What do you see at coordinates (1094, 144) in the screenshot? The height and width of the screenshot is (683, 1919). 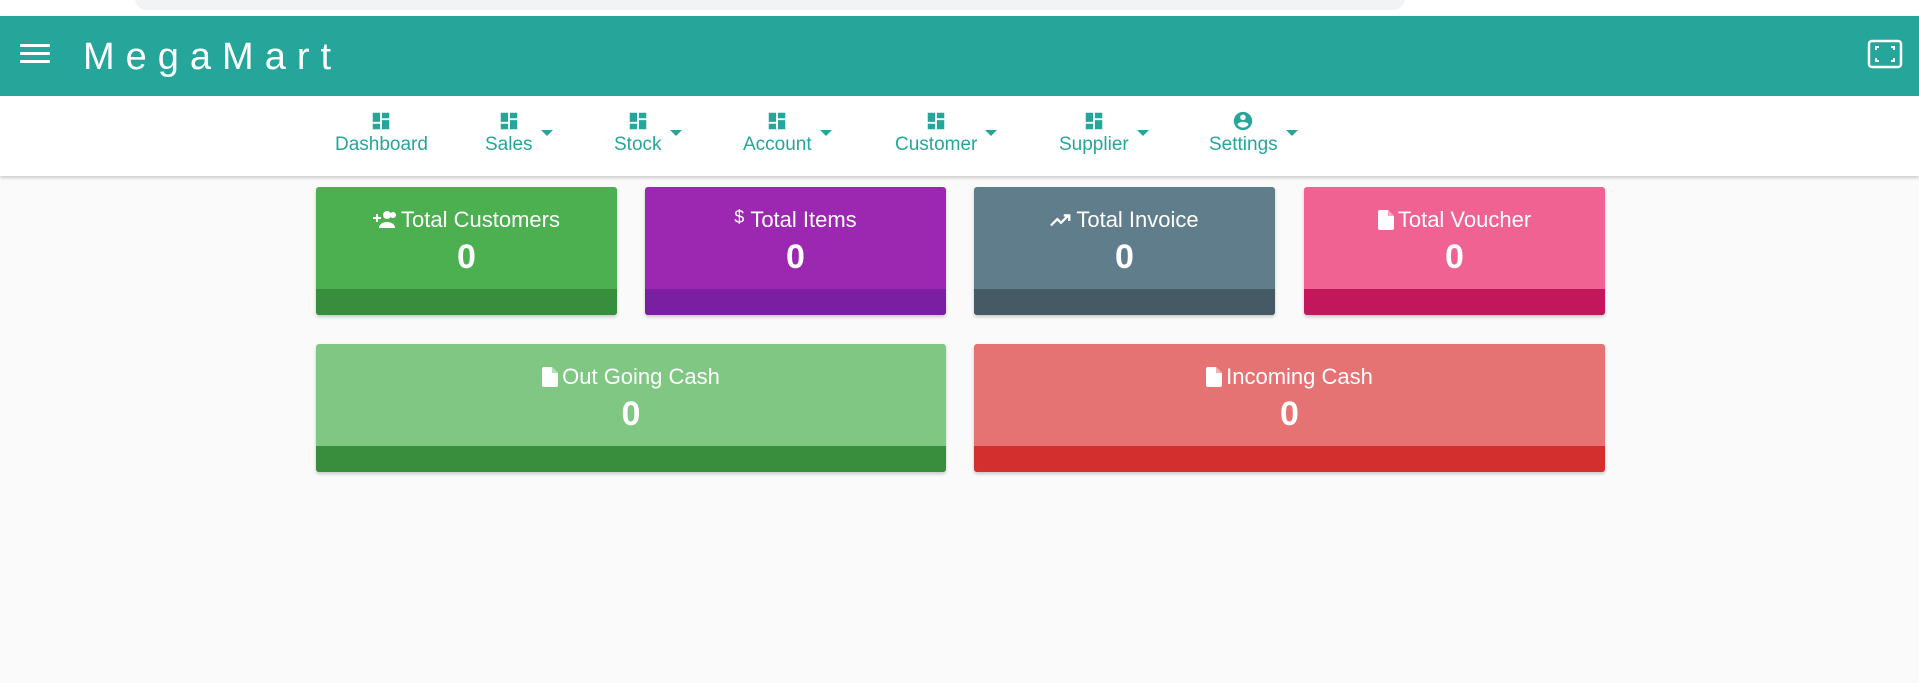 I see `nav-label: Supplier` at bounding box center [1094, 144].